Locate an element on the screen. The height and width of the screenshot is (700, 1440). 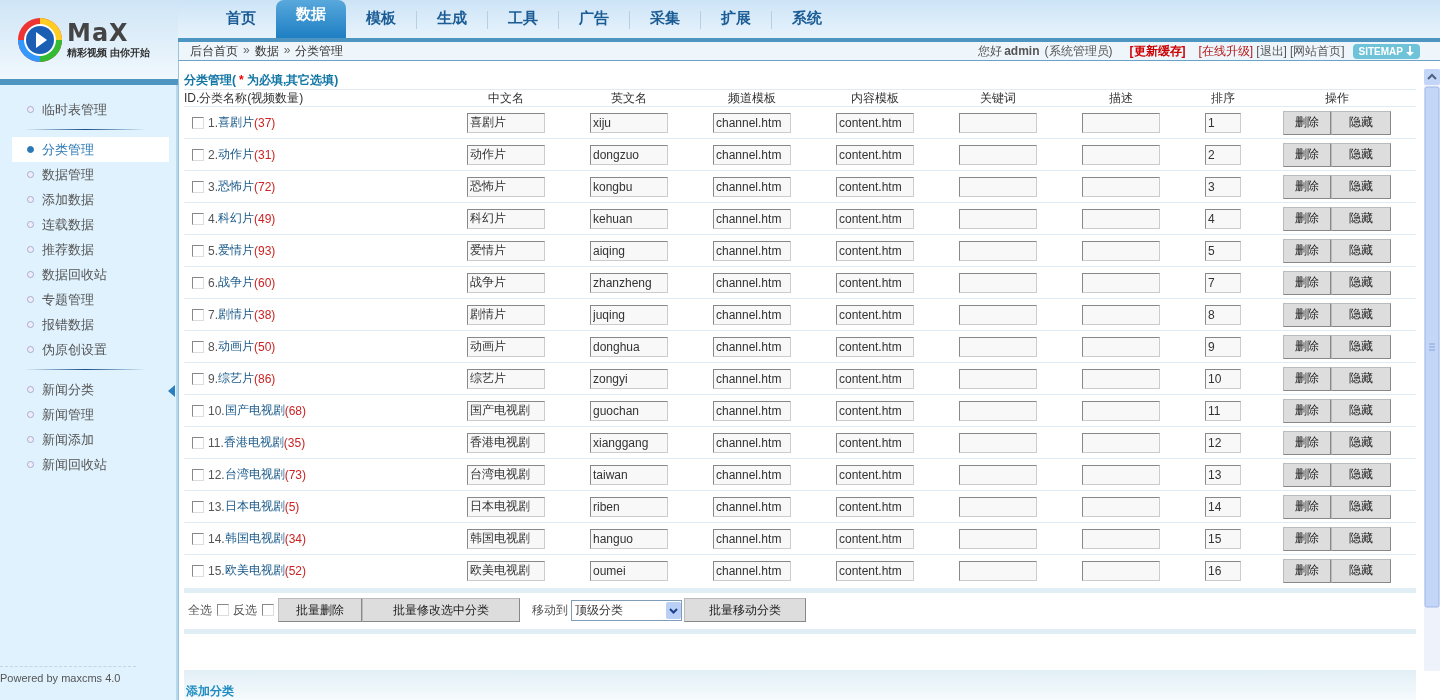
text-field: 16 is located at coordinates (1223, 570).